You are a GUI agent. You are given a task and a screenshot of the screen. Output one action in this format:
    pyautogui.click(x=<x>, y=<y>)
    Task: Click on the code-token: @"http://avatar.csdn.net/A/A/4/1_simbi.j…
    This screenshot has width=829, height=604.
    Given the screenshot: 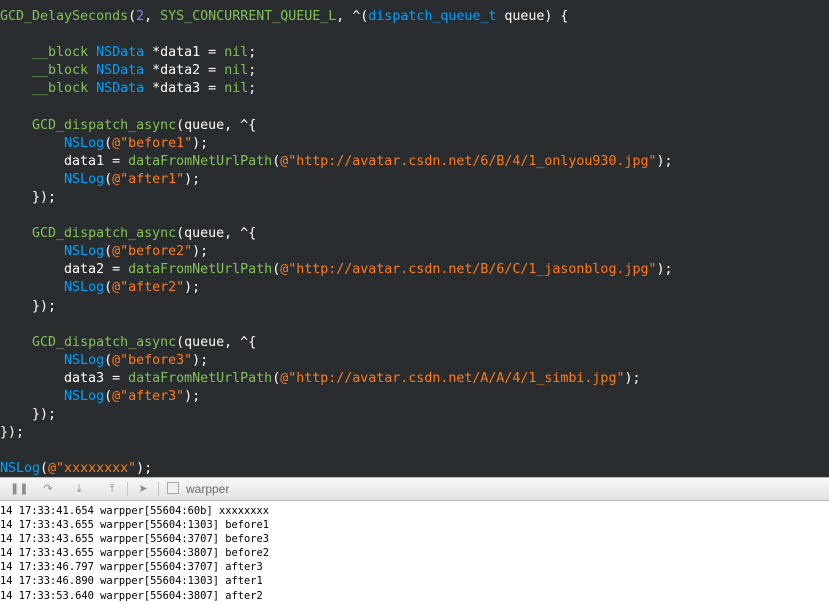 What is the action you would take?
    pyautogui.click(x=452, y=378)
    